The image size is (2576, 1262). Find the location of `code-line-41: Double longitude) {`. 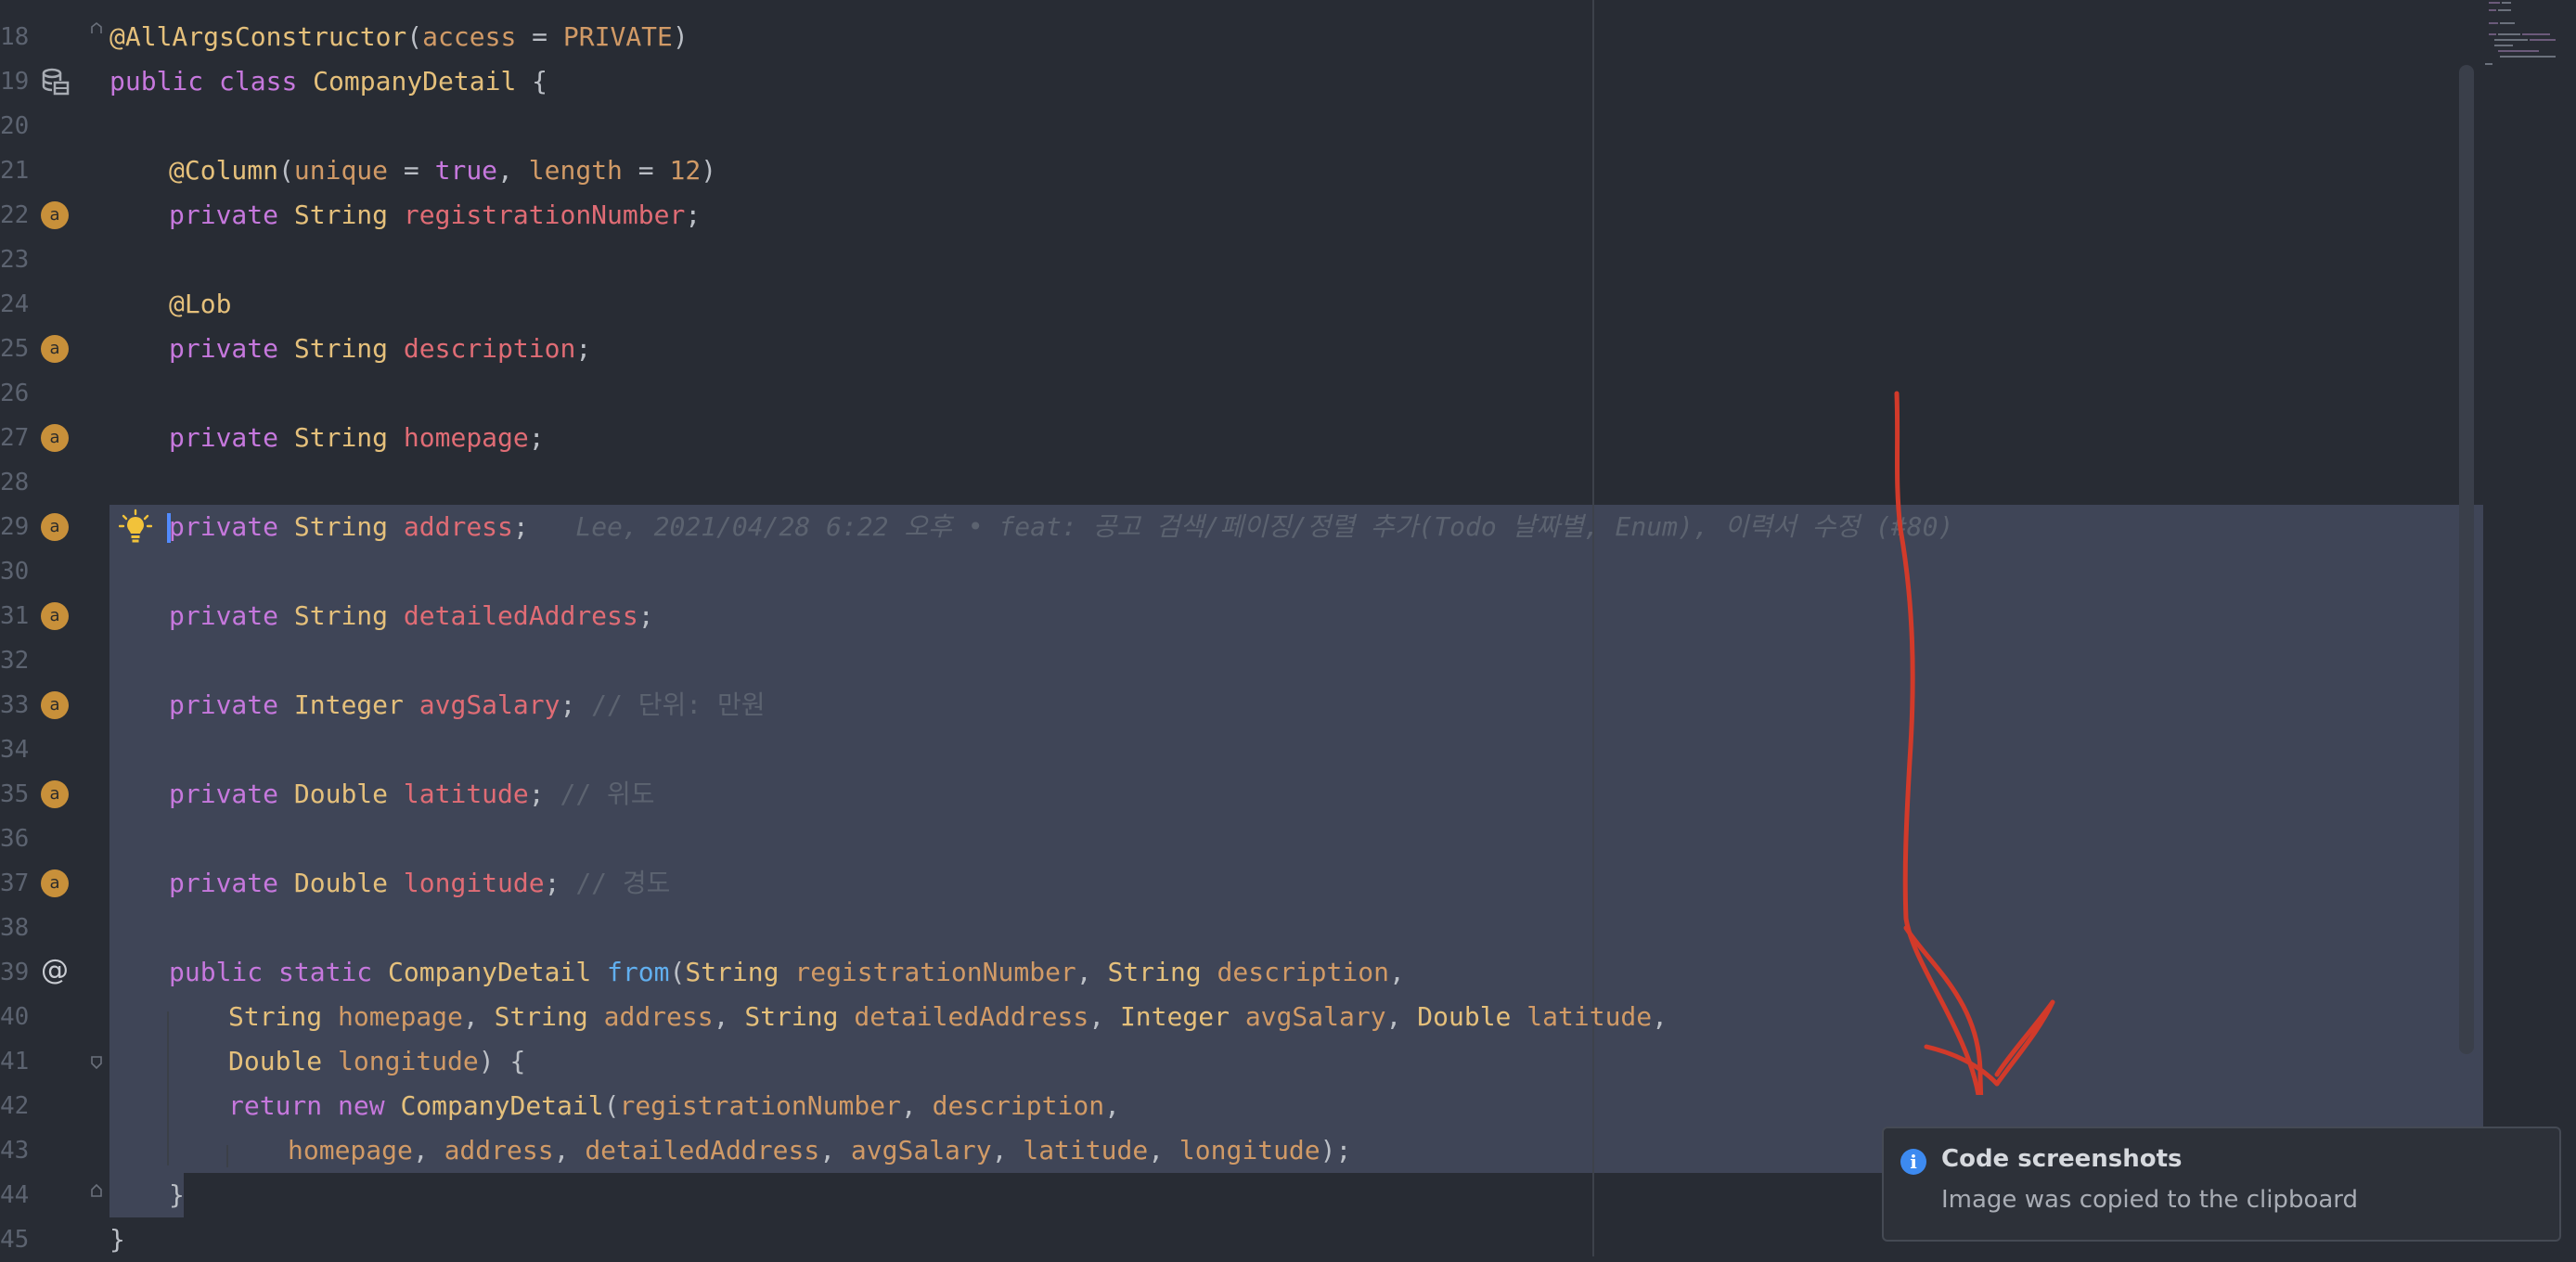

code-line-41: Double longitude) { is located at coordinates (376, 1062).